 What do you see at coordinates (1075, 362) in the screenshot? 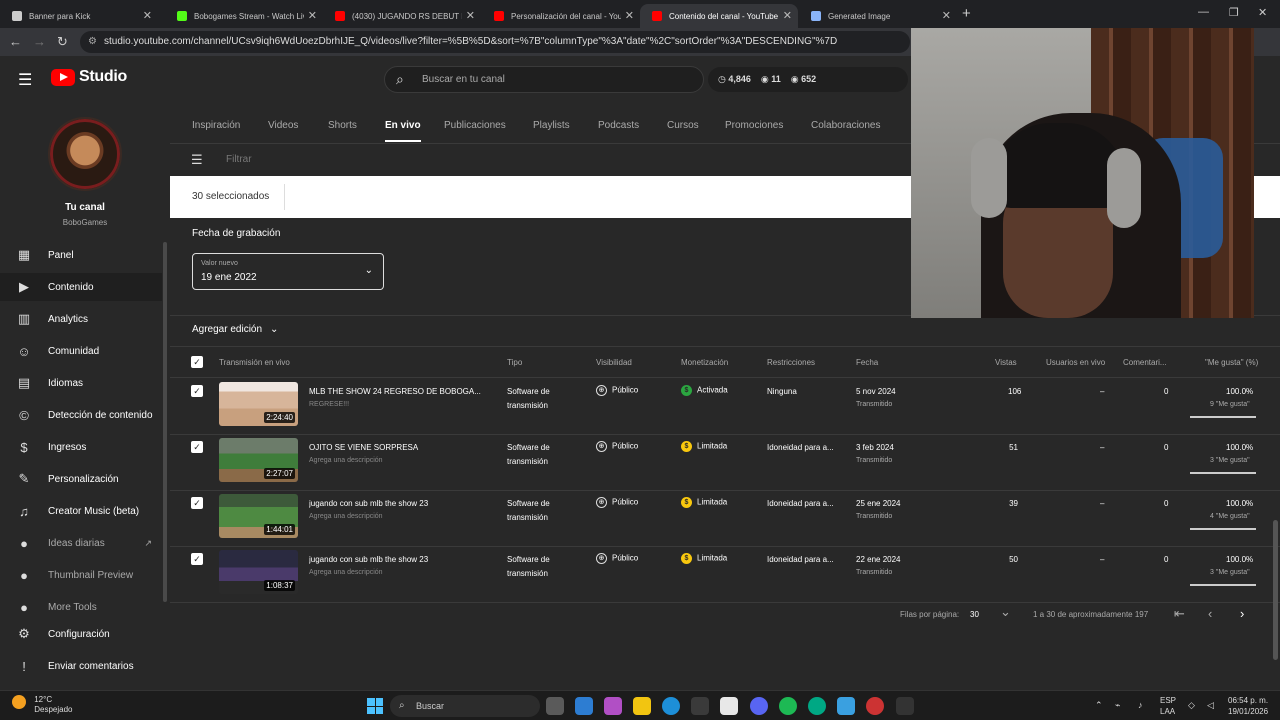
I see `column-header: Usuarios en vivo` at bounding box center [1075, 362].